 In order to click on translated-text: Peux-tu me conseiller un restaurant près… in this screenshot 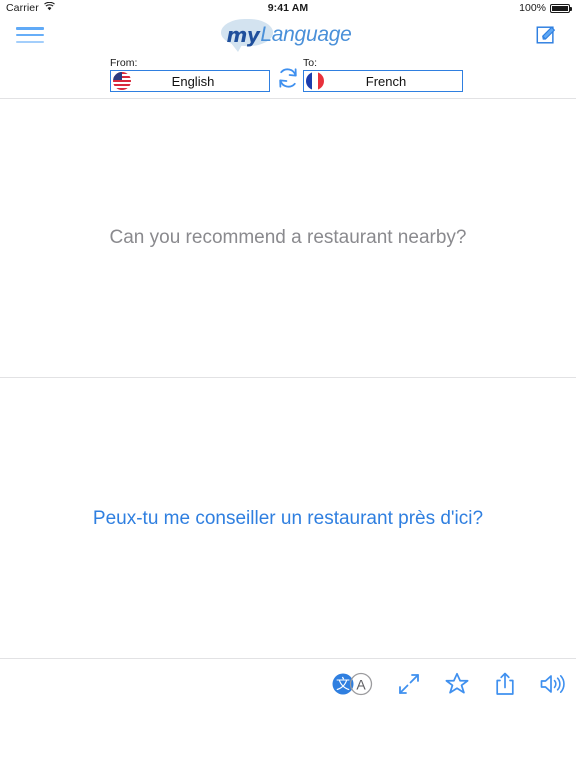, I will do `click(288, 518)`.